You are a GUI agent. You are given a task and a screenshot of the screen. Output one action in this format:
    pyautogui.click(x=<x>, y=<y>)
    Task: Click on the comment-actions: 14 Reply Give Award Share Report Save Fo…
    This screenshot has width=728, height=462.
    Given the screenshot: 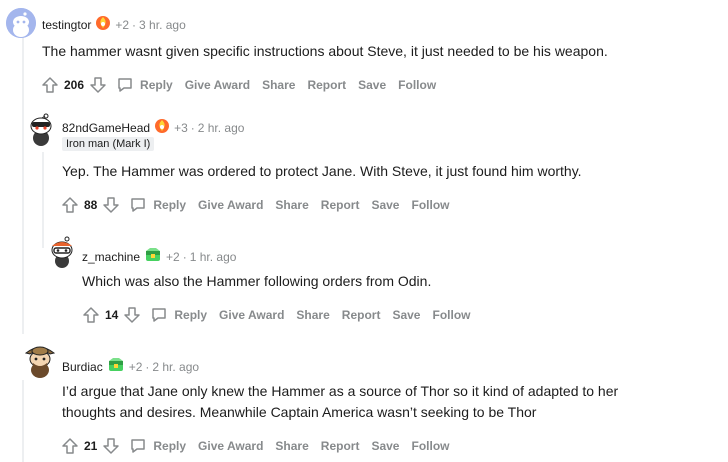 What is the action you would take?
    pyautogui.click(x=275, y=315)
    